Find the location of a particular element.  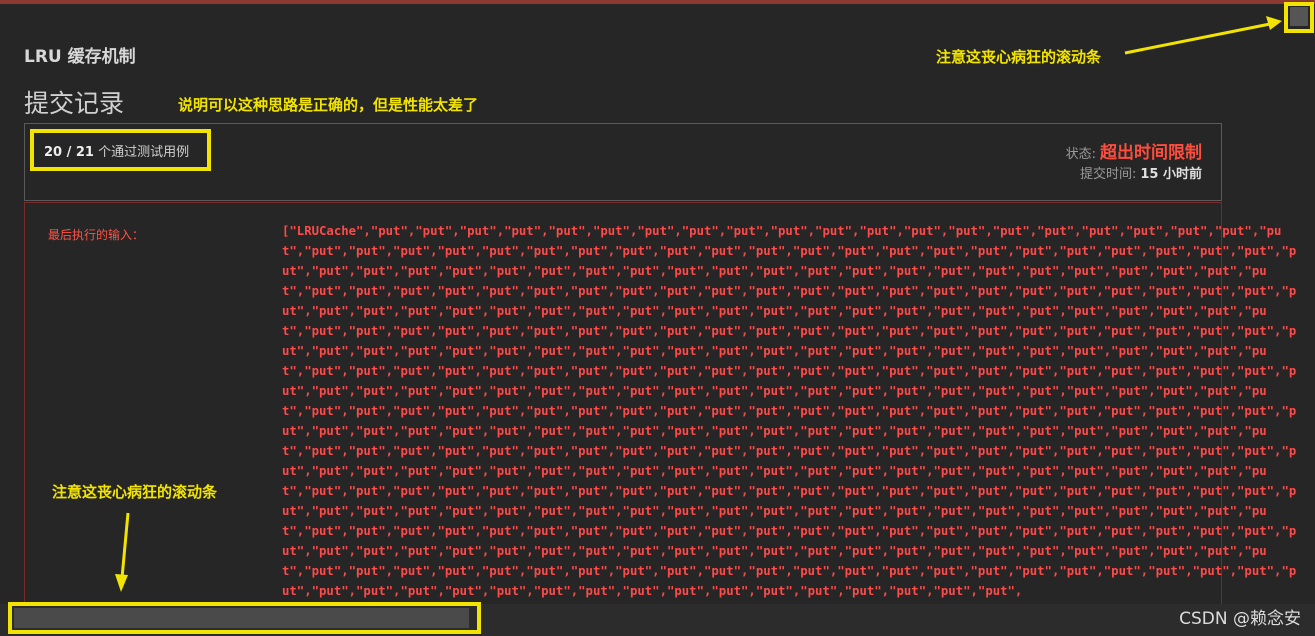

arrow-top-right-head is located at coordinates (1274, 23).